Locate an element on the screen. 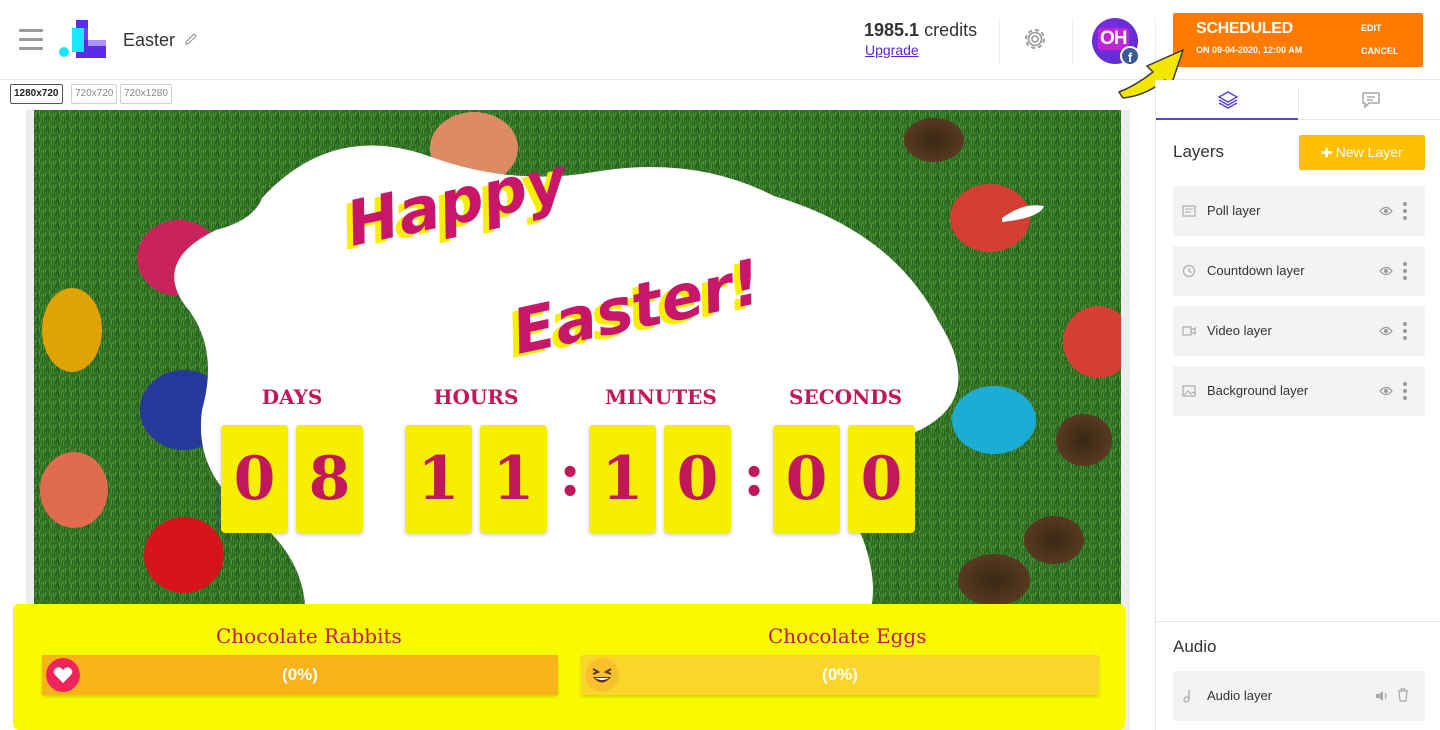 This screenshot has width=1440, height=730. layer-item: Countdown layer is located at coordinates (1299, 271).